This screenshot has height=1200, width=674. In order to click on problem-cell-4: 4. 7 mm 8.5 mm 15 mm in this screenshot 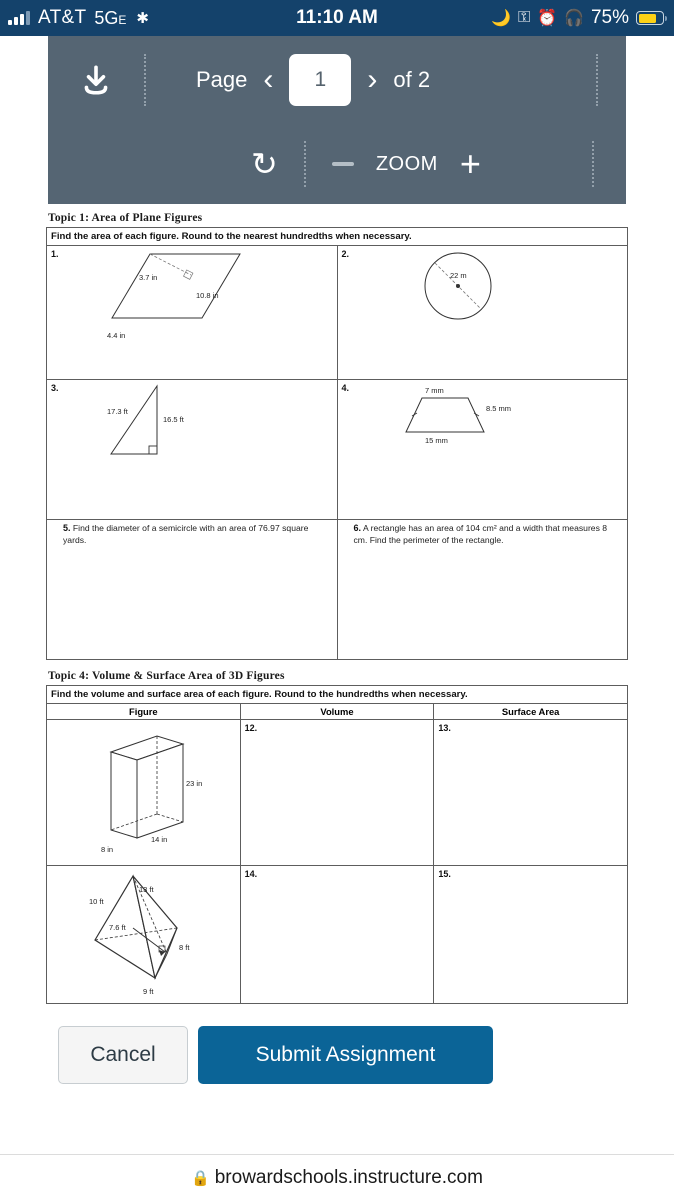, I will do `click(482, 449)`.